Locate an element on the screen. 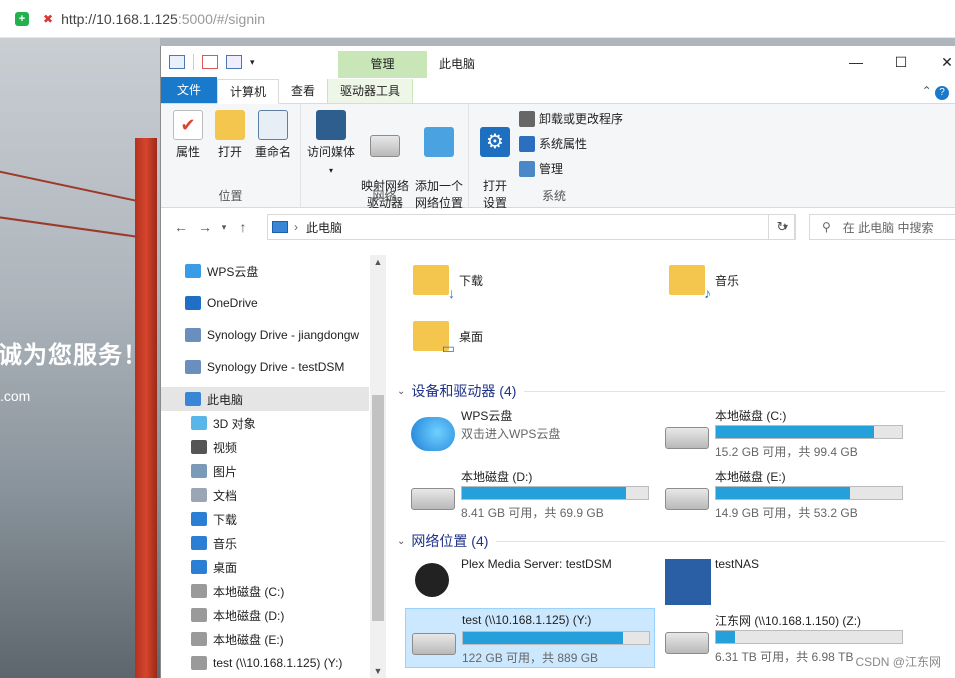  folder-label: 下载 is located at coordinates (471, 280).